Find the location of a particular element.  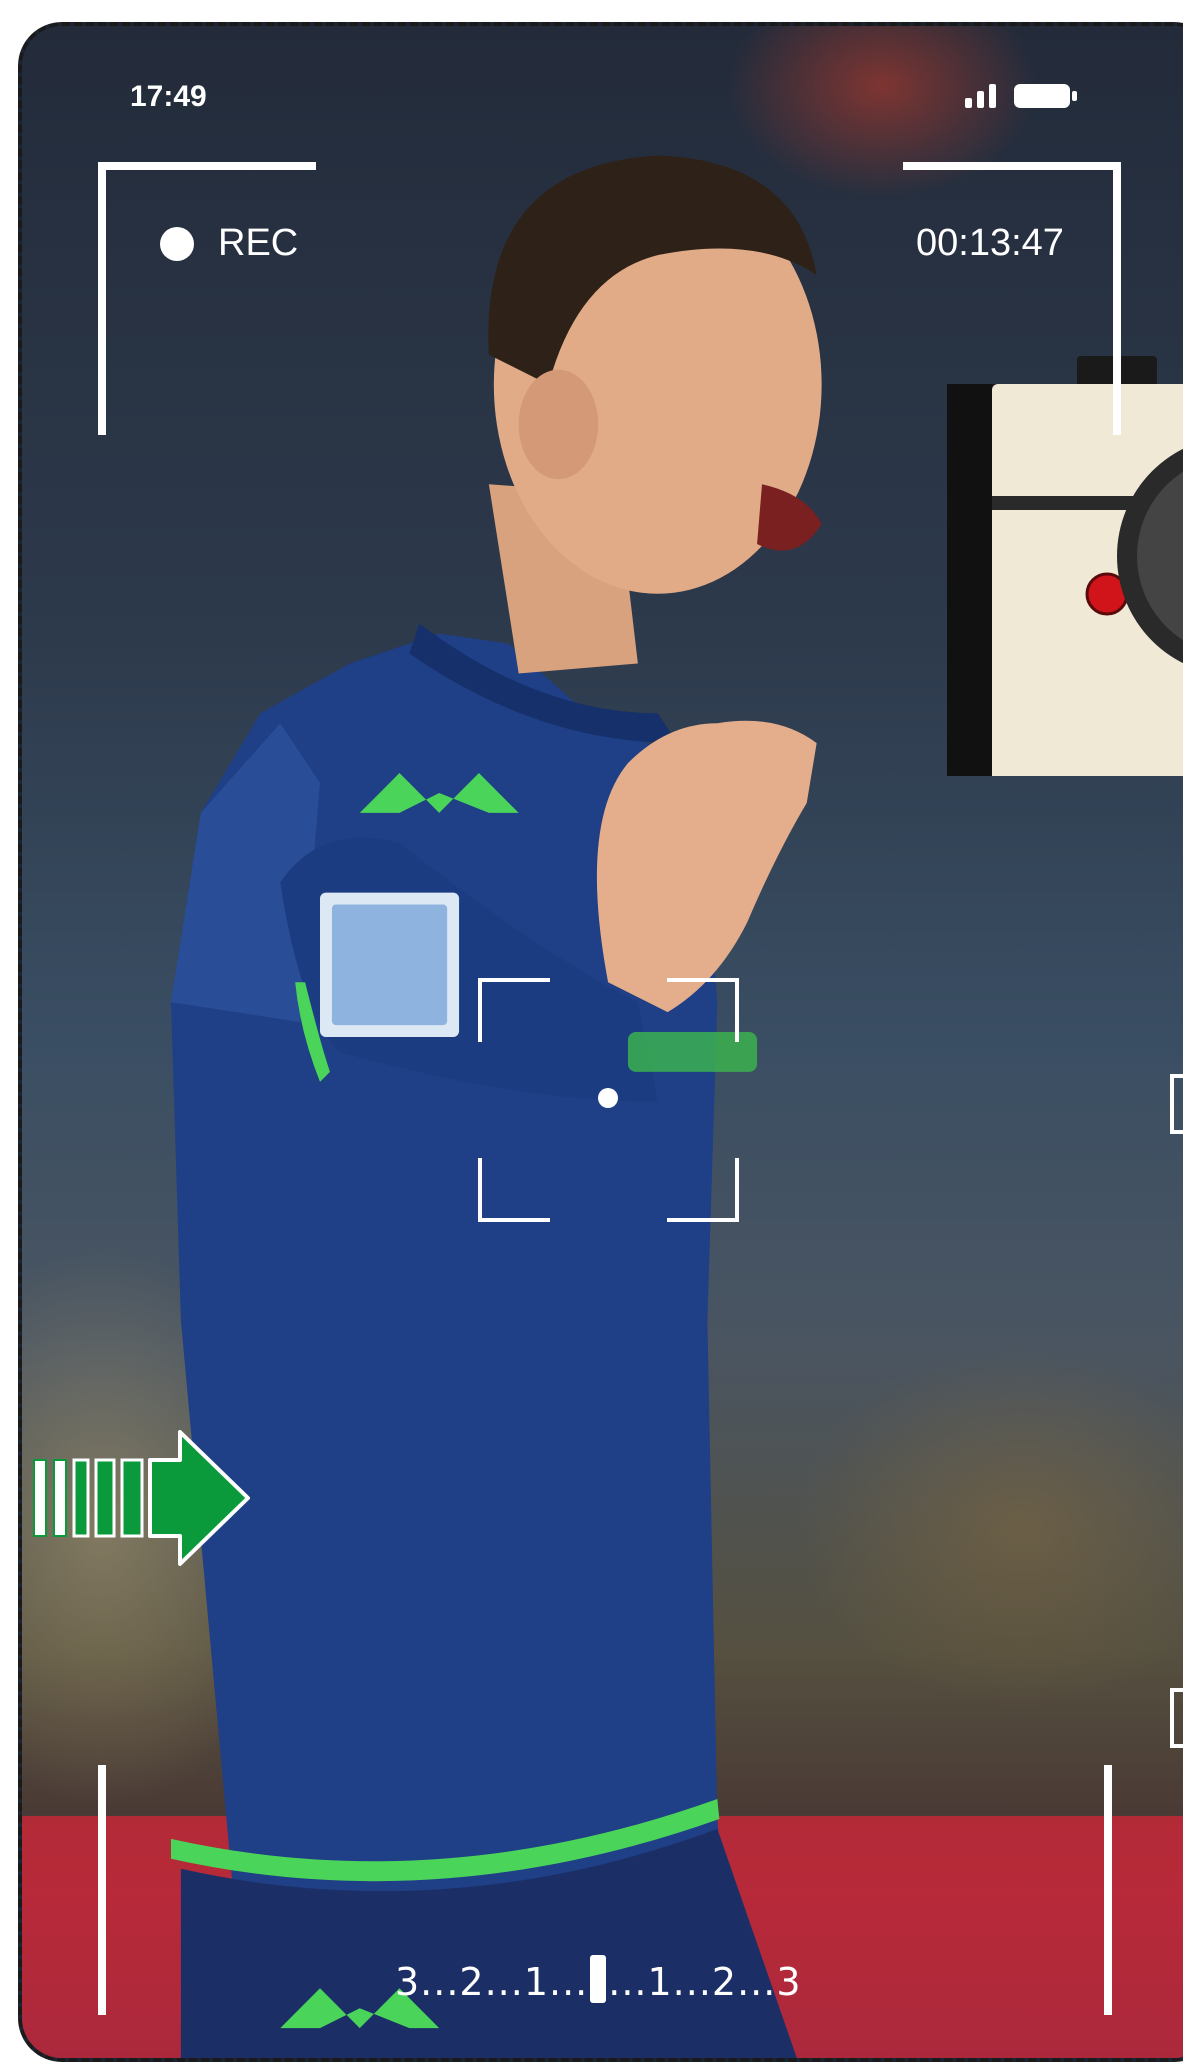

exposure-scale: 3...2...1... ...1...2...3 is located at coordinates (598, 1979).